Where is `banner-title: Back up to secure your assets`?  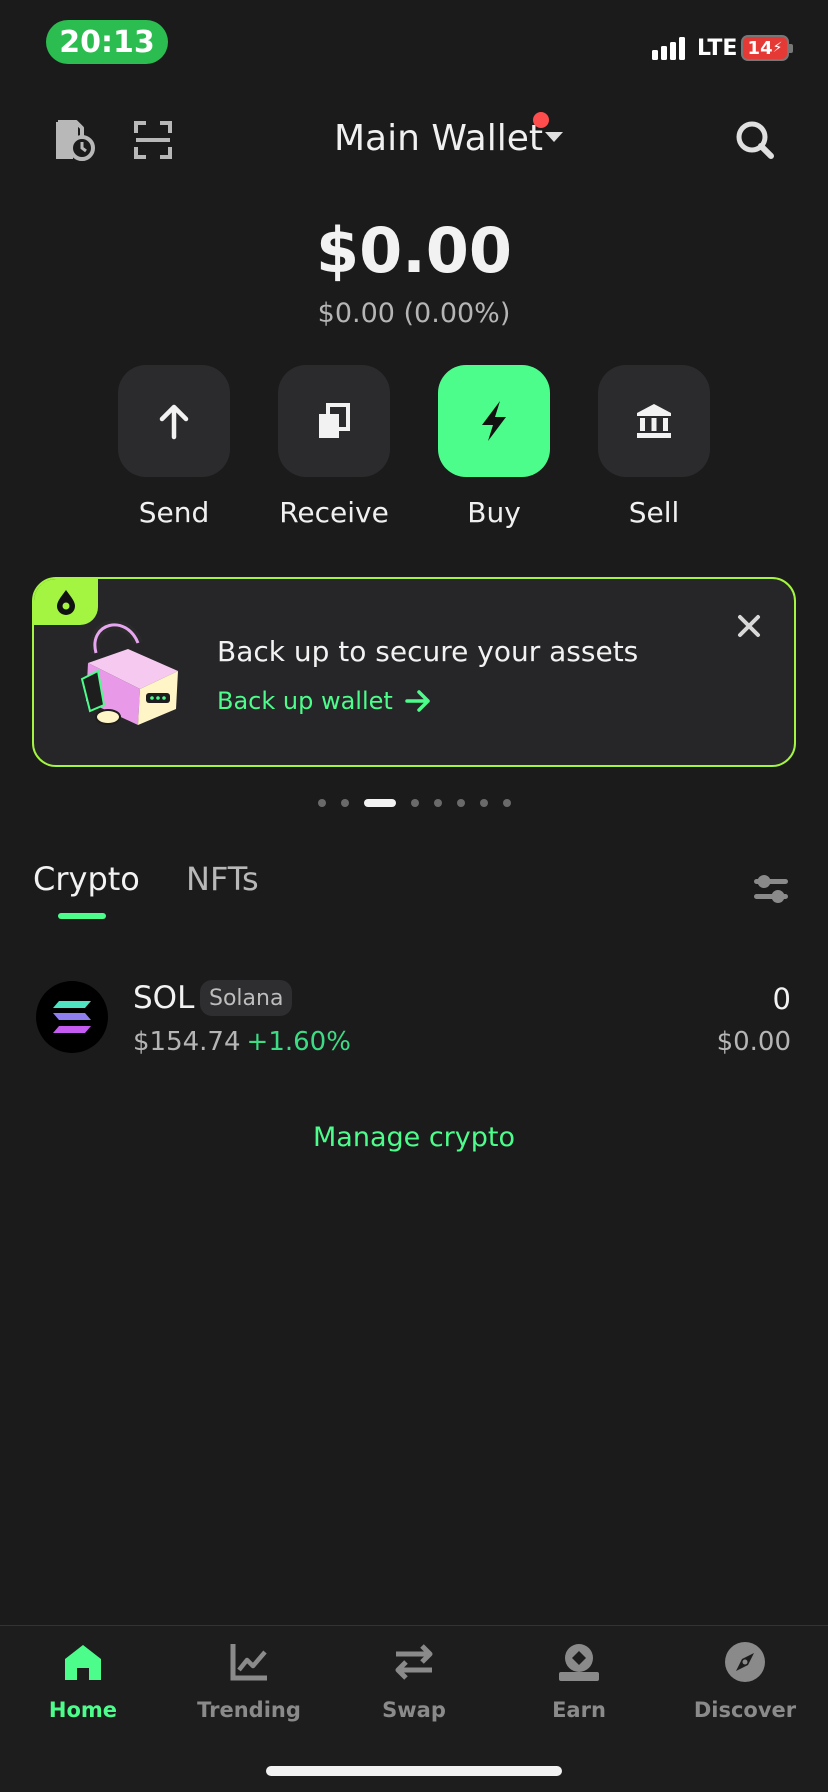
banner-title: Back up to secure your assets is located at coordinates (428, 651).